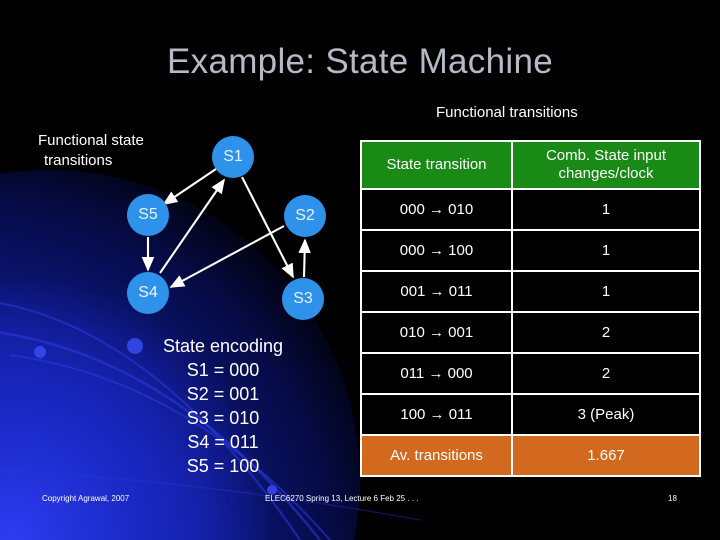 The width and height of the screenshot is (720, 540). Describe the element at coordinates (507, 112) in the screenshot. I see `label-functional-transitions: Functional transitions` at that location.